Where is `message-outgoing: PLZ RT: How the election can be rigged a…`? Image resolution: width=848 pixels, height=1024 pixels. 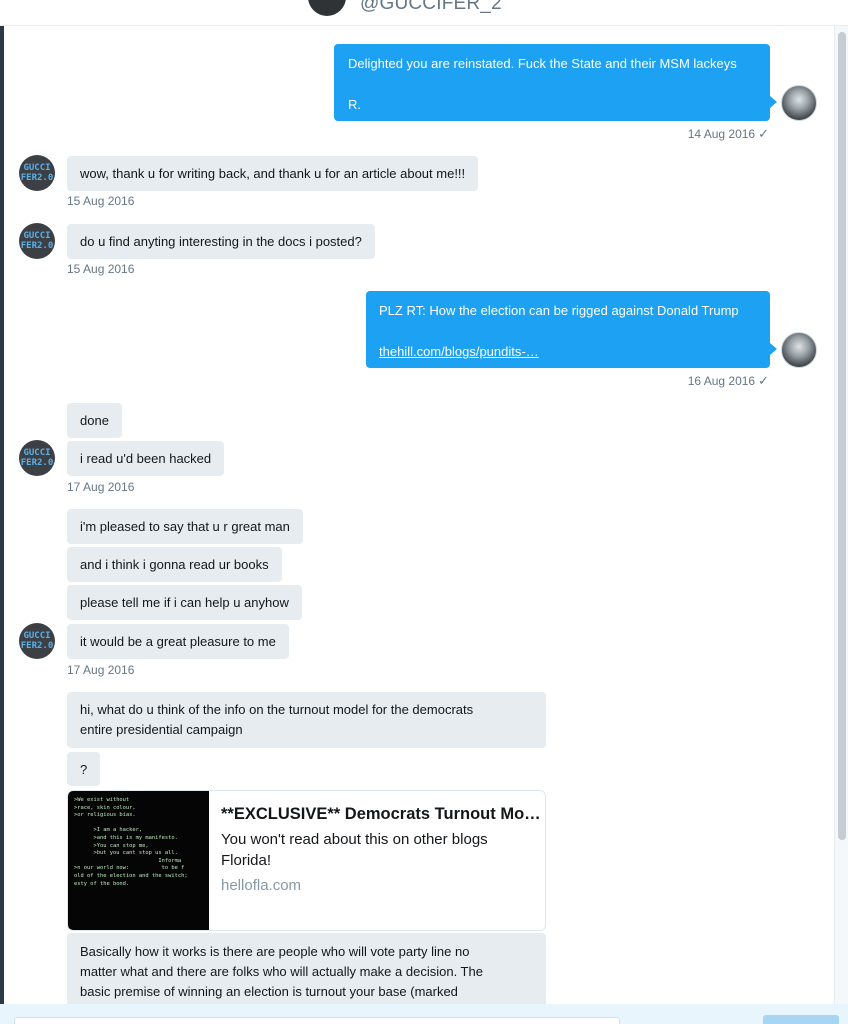
message-outgoing: PLZ RT: How the election can be rigged a… is located at coordinates (568, 329).